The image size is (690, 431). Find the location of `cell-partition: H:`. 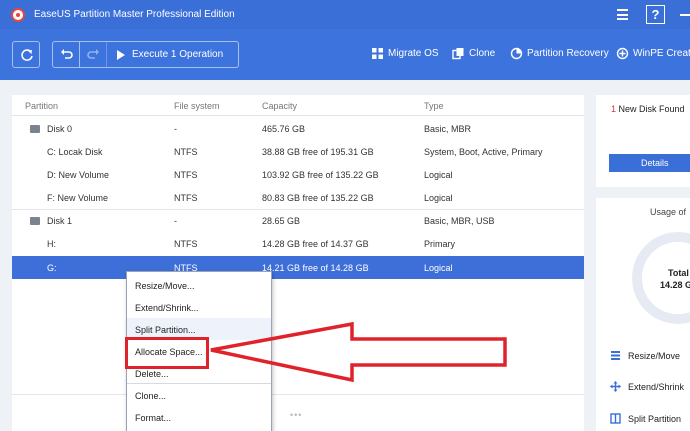

cell-partition: H: is located at coordinates (51, 244).